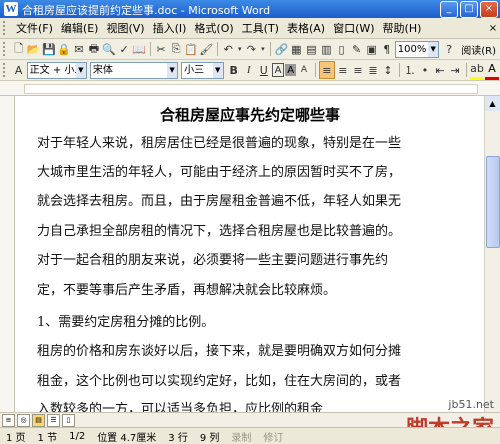  What do you see at coordinates (170, 28) in the screenshot?
I see `menu-insert: 插入(I)` at bounding box center [170, 28].